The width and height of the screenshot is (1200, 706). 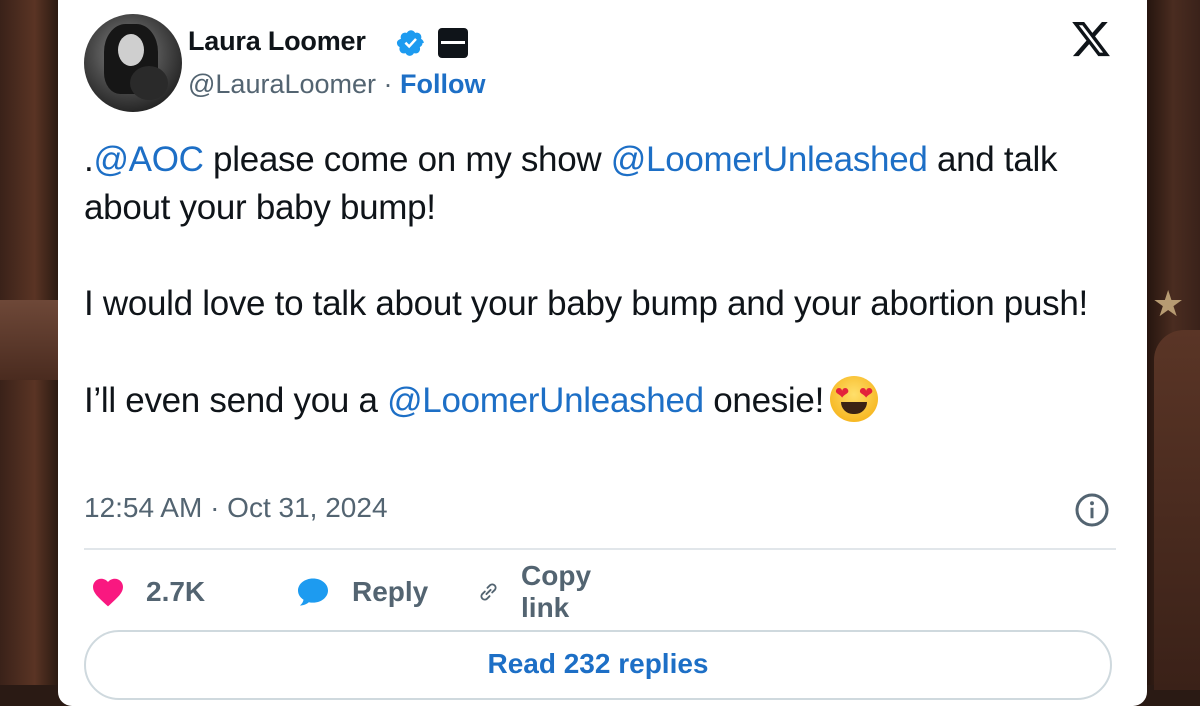 I want to click on author-handle-line: @LauraLoomer · Follow, so click(x=337, y=84).